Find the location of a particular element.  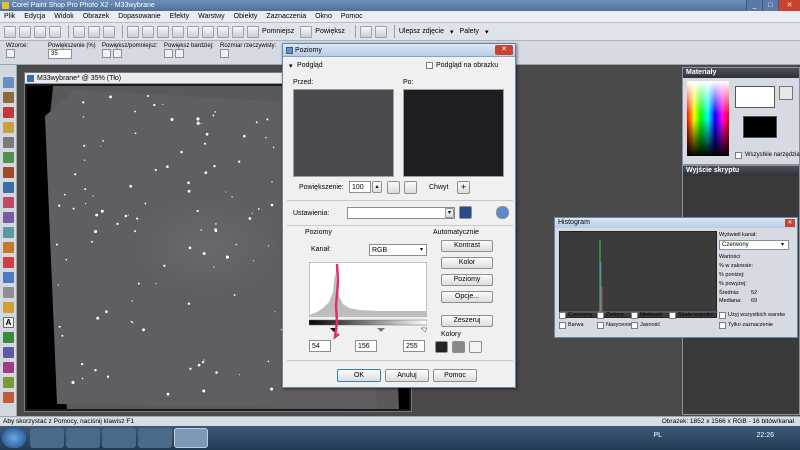

zoom-percent-input: 35 is located at coordinates (60, 54).